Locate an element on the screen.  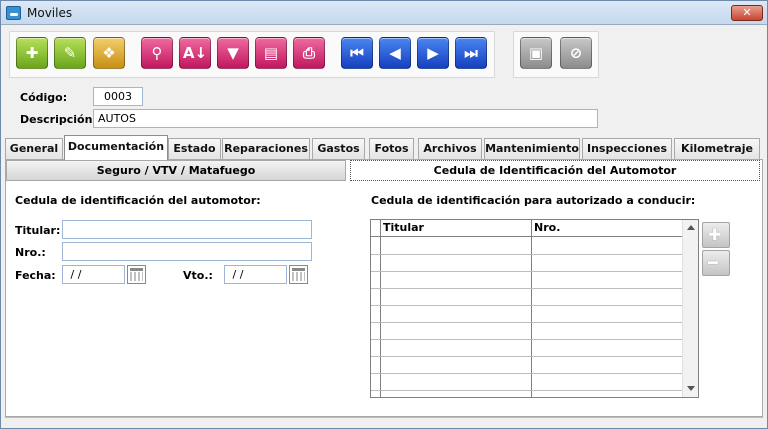
filter-button: ▼ is located at coordinates (233, 53).